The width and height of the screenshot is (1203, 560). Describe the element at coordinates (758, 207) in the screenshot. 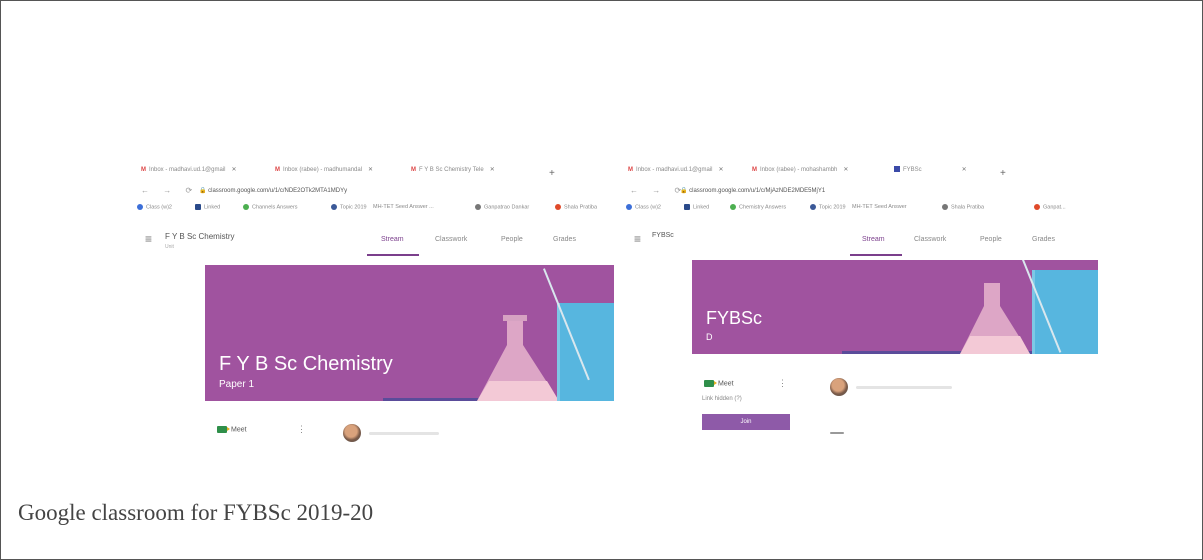

I see `bookmark: Chemistry Answers` at that location.